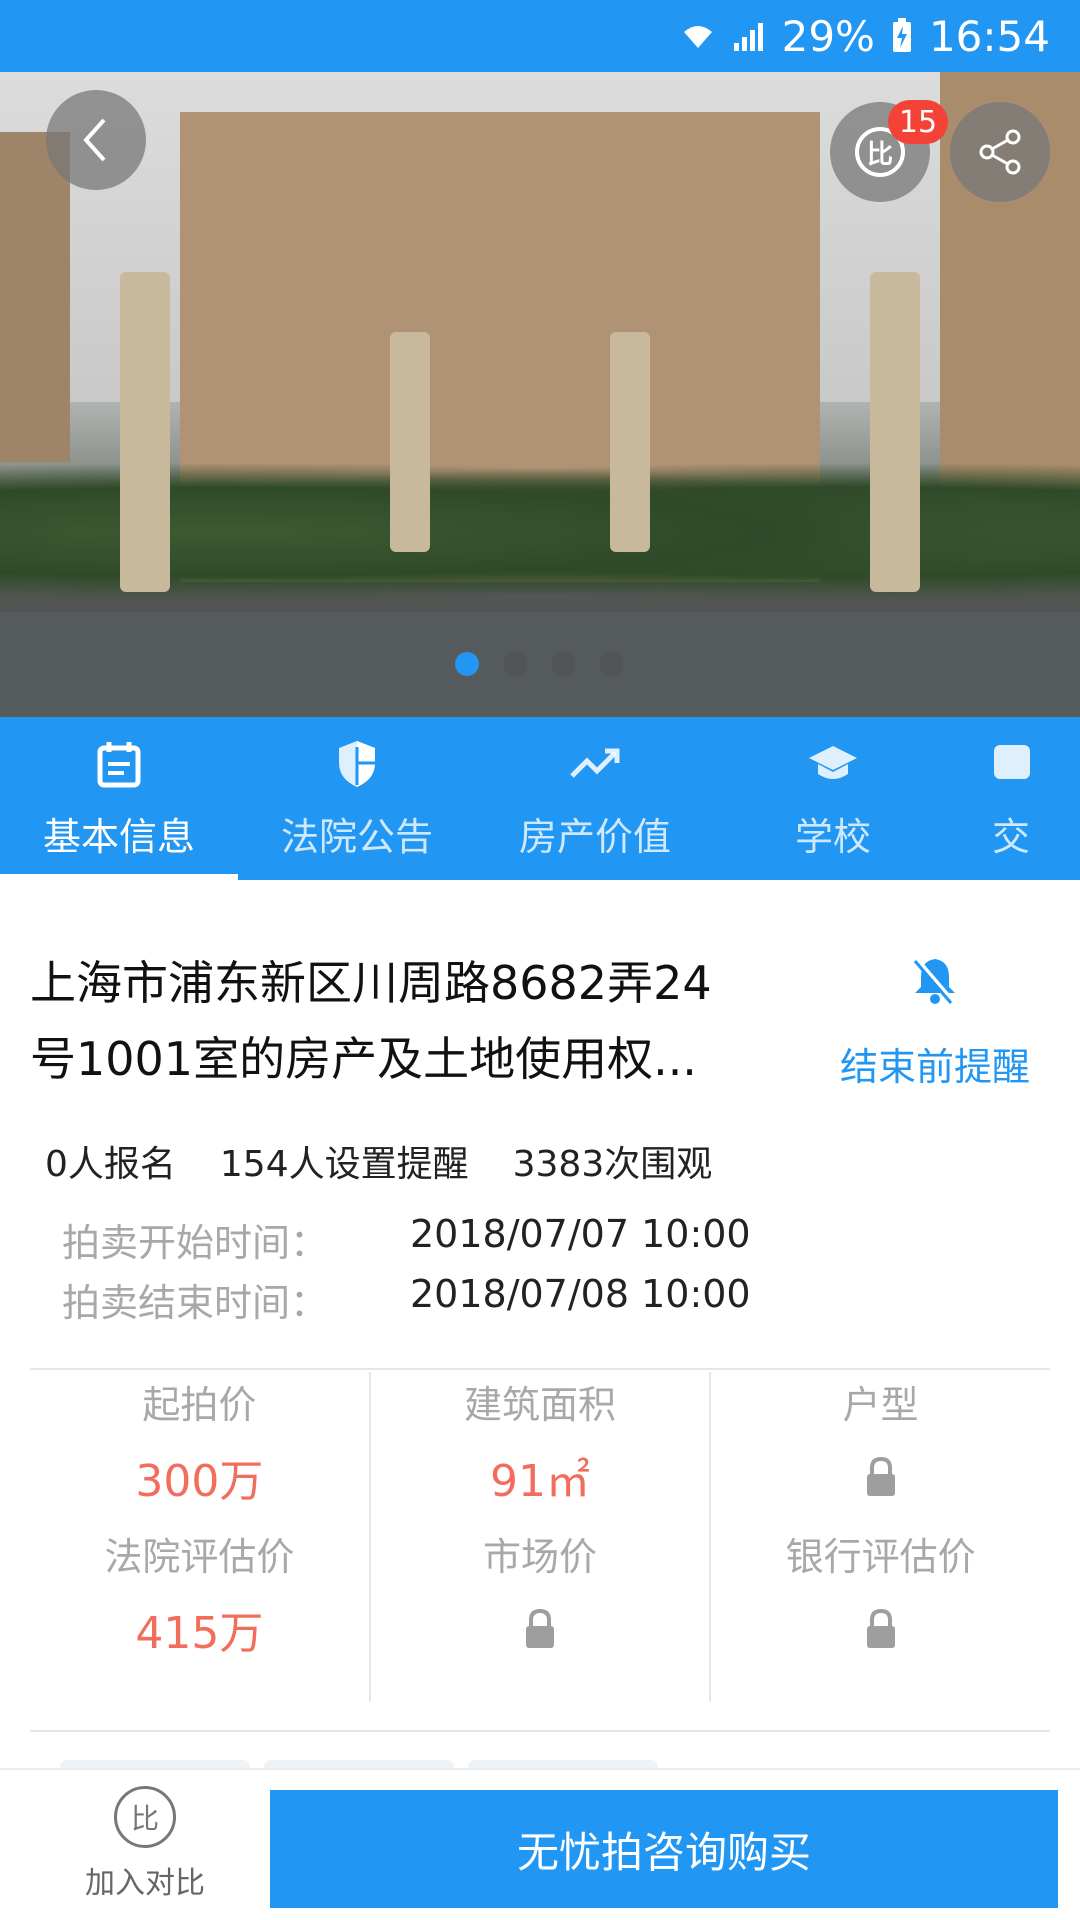  I want to click on auction-start-row: 拍卖开始时间： 2018/07/07 10:00, so click(406, 1239).